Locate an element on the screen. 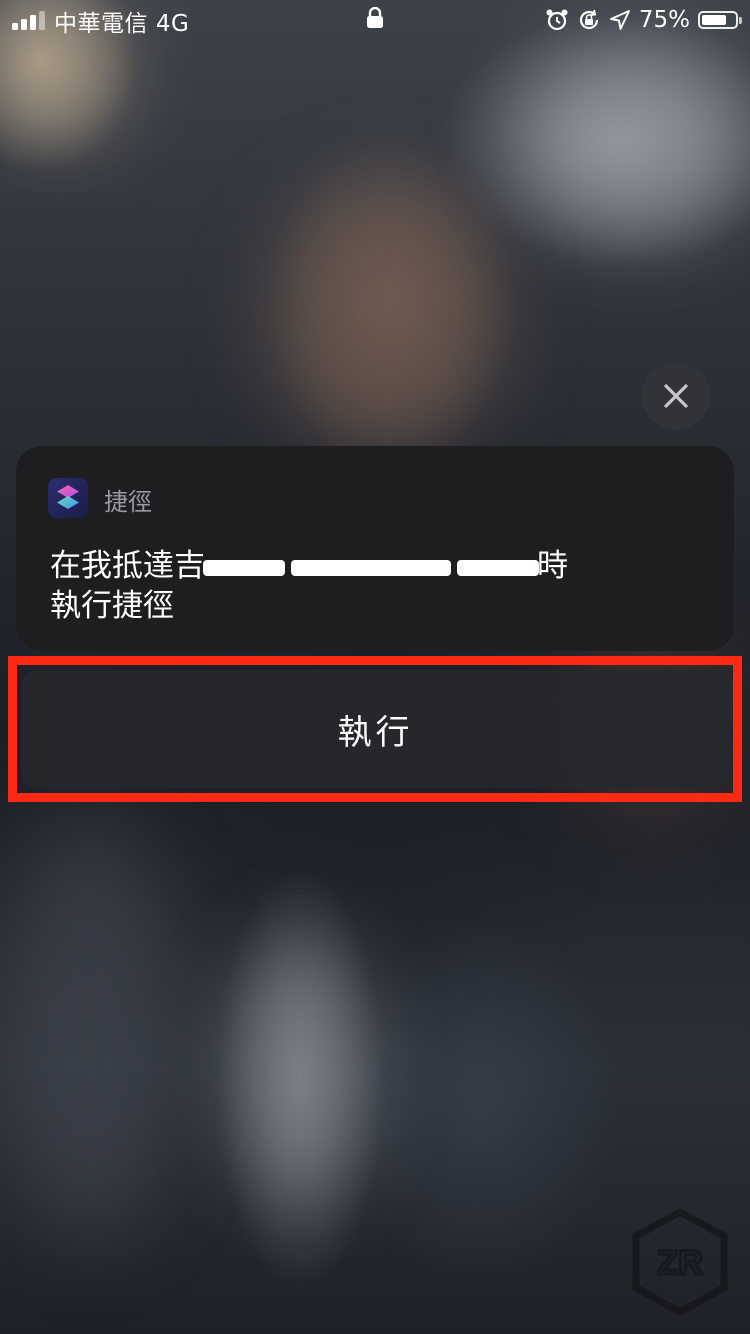 This screenshot has width=750, height=1334. status-bar: 中華電信 4G 75% is located at coordinates (375, 20).